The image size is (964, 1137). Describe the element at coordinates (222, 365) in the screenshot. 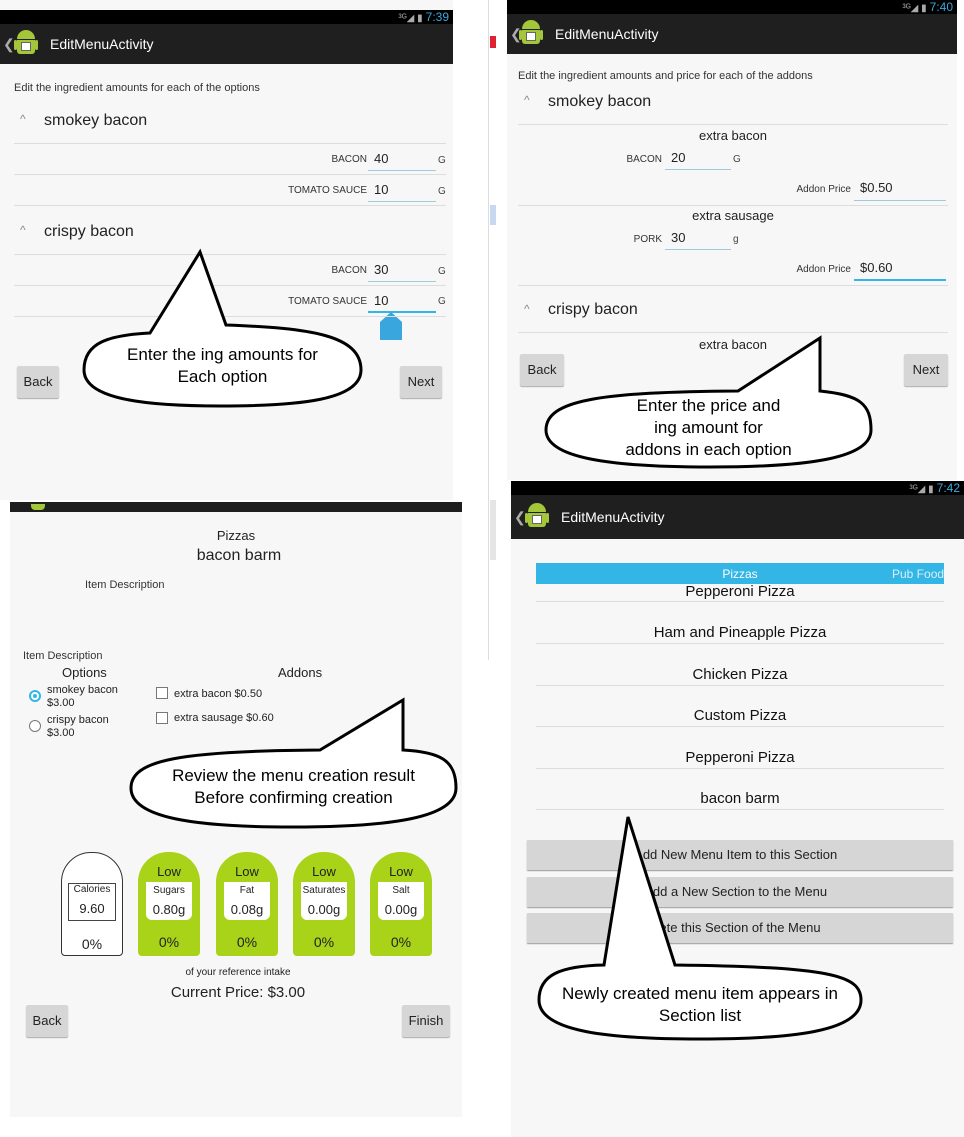

I see `callout-text: Enter the ing amounts for Each option` at that location.